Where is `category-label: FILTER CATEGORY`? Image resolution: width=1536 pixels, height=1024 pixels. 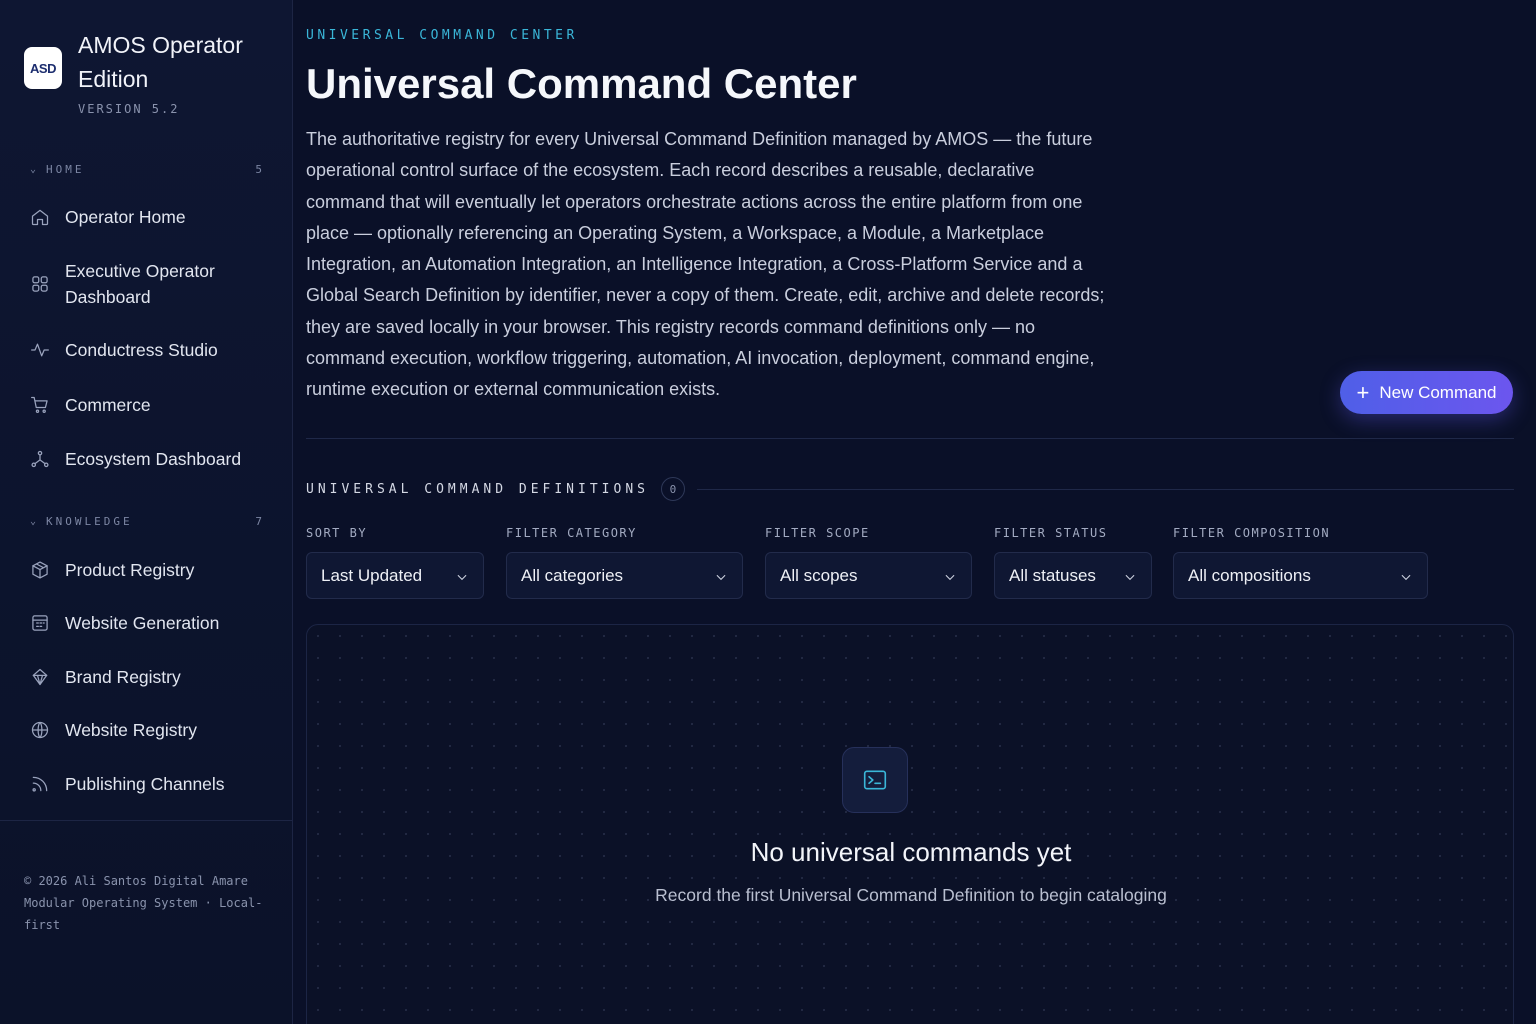 category-label: FILTER CATEGORY is located at coordinates (571, 533).